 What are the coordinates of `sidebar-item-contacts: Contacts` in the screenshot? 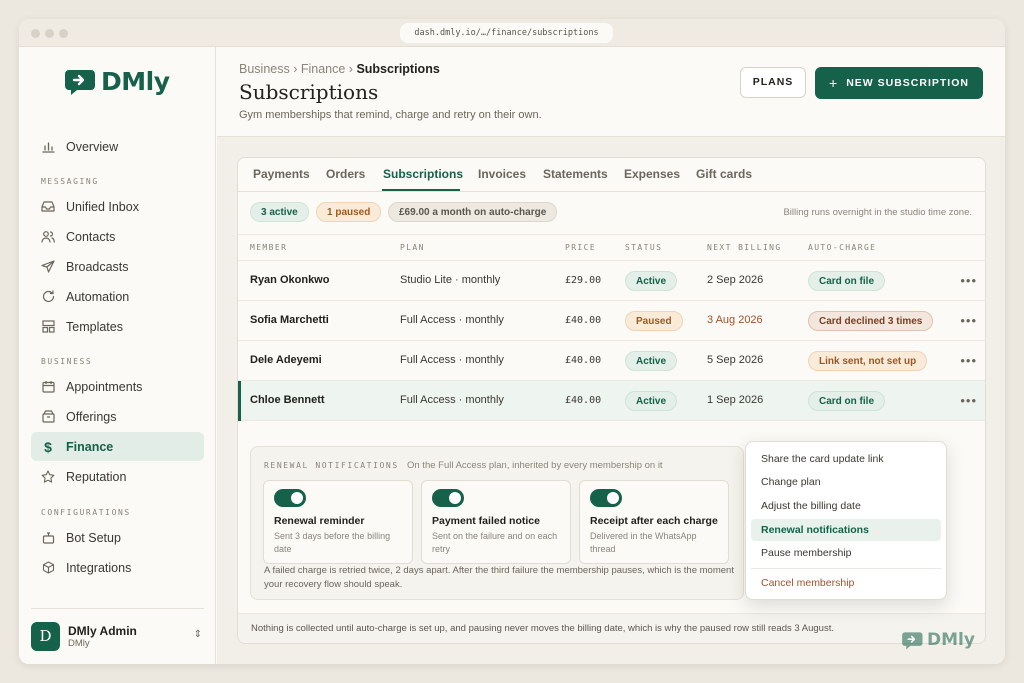 It's located at (117, 236).